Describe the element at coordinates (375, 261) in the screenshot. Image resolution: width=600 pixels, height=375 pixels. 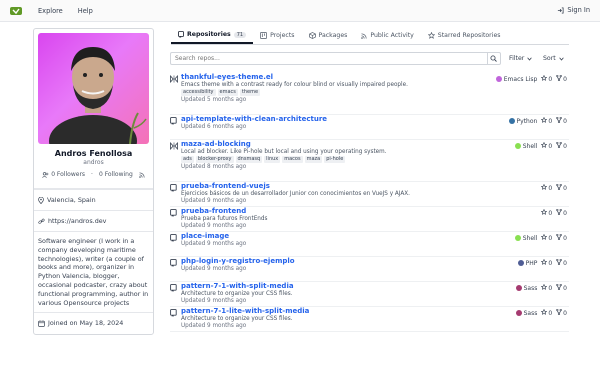
I see `repo-name-link: php-login-y-registro-ejemplo` at that location.